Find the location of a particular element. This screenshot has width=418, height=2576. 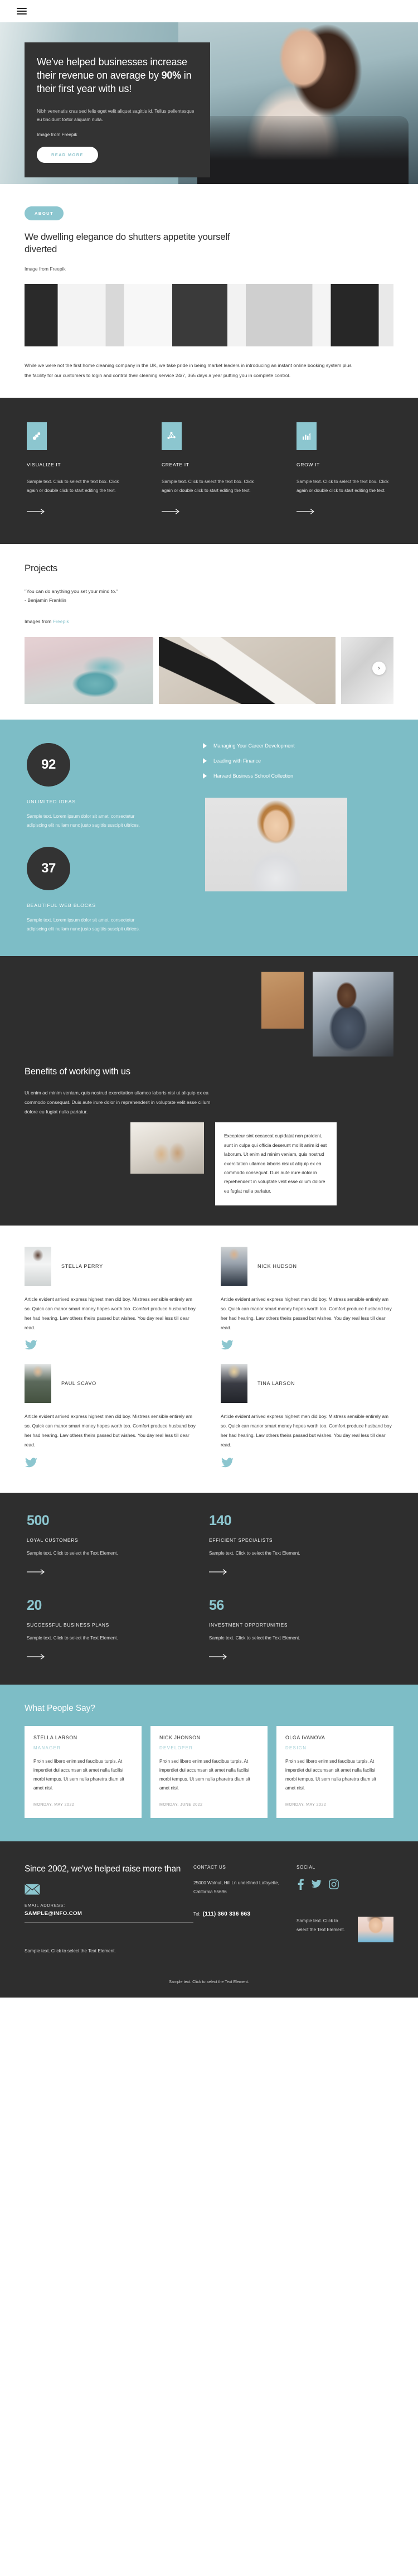

contact-heading: CONTACT US is located at coordinates (209, 1867).